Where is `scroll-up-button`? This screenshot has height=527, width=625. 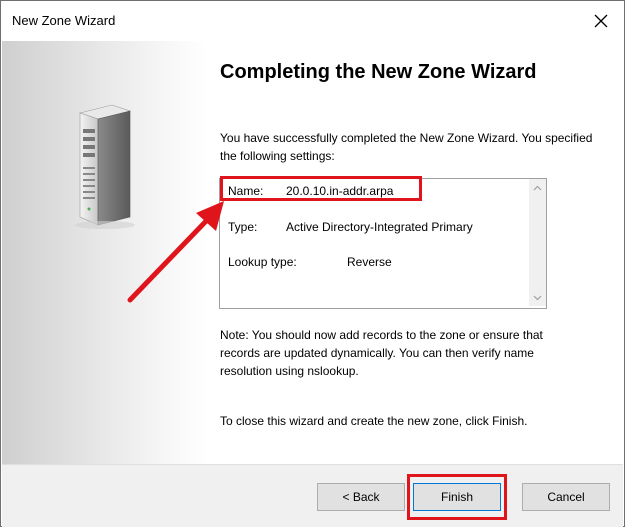
scroll-up-button is located at coordinates (537, 187).